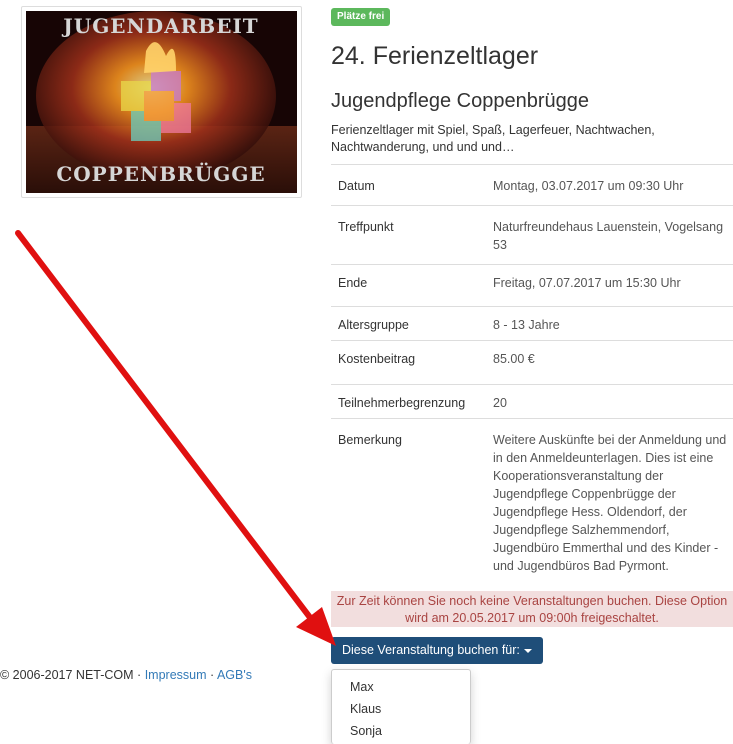 This screenshot has width=733, height=744. What do you see at coordinates (408, 401) in the screenshot?
I see `detail-key: Teilnehmerbegrenzung` at bounding box center [408, 401].